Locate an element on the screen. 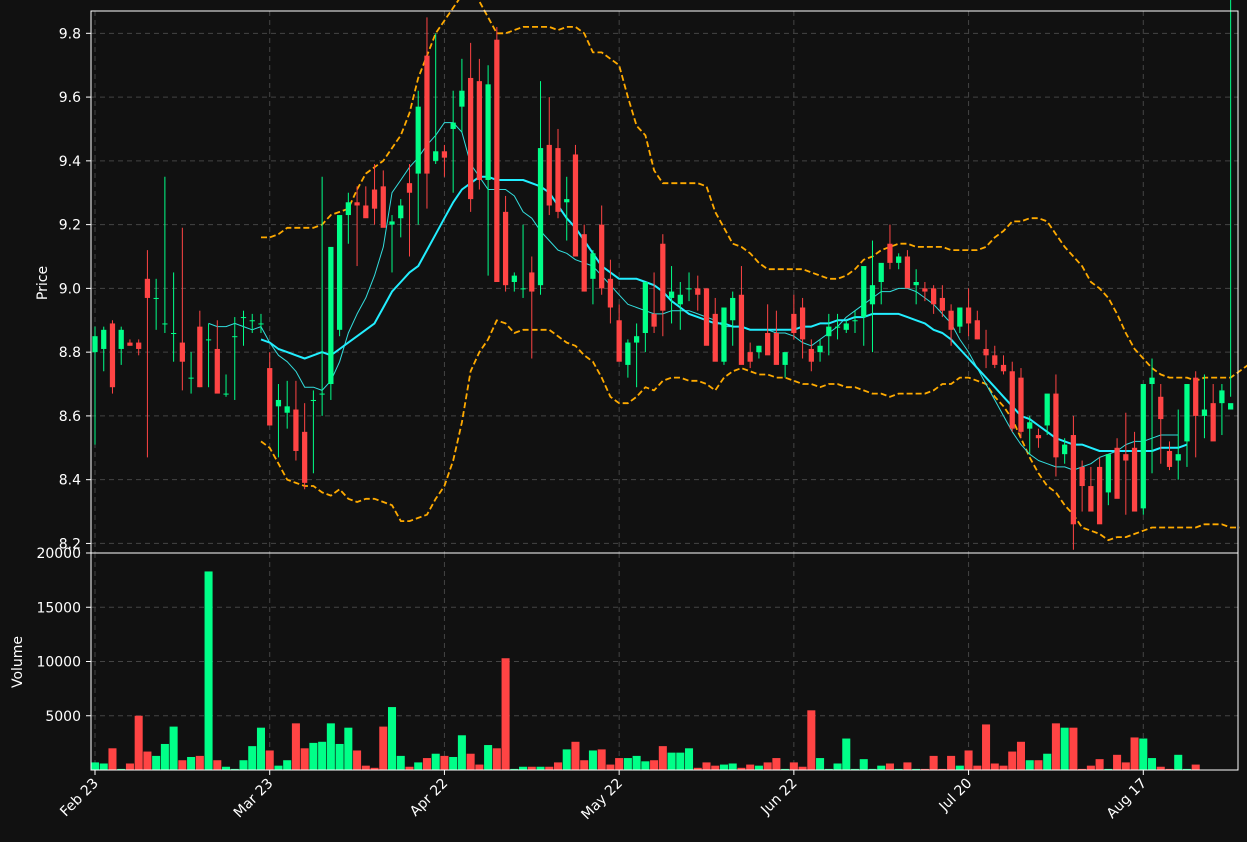  volume-tick-label: 15000 is located at coordinates (58, 608).